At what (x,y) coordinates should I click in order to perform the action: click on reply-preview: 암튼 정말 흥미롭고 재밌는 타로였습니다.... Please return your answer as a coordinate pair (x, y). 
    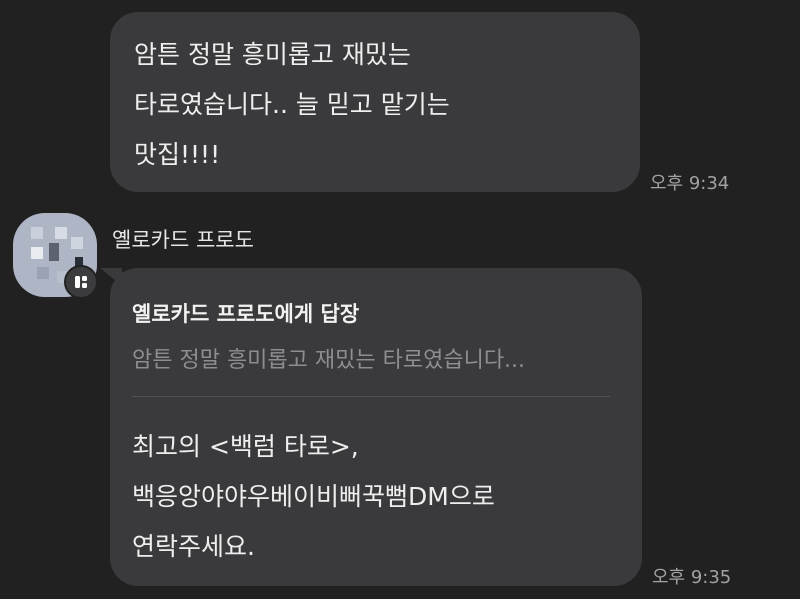
    Looking at the image, I should click on (382, 358).